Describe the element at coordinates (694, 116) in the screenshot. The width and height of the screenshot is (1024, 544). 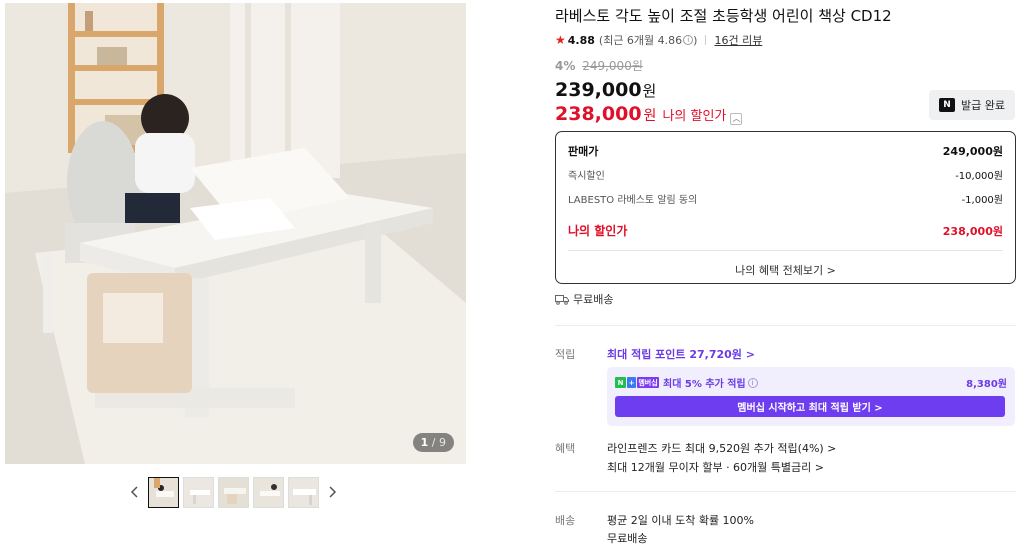
I see `my-price-label: 나의 할인가` at that location.